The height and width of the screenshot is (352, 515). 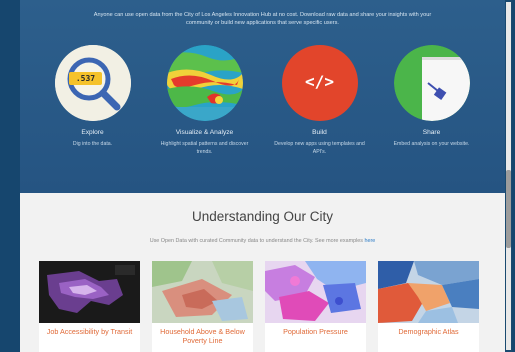 I want to click on card-title: Job Accessibility by Transit, so click(x=89, y=331).